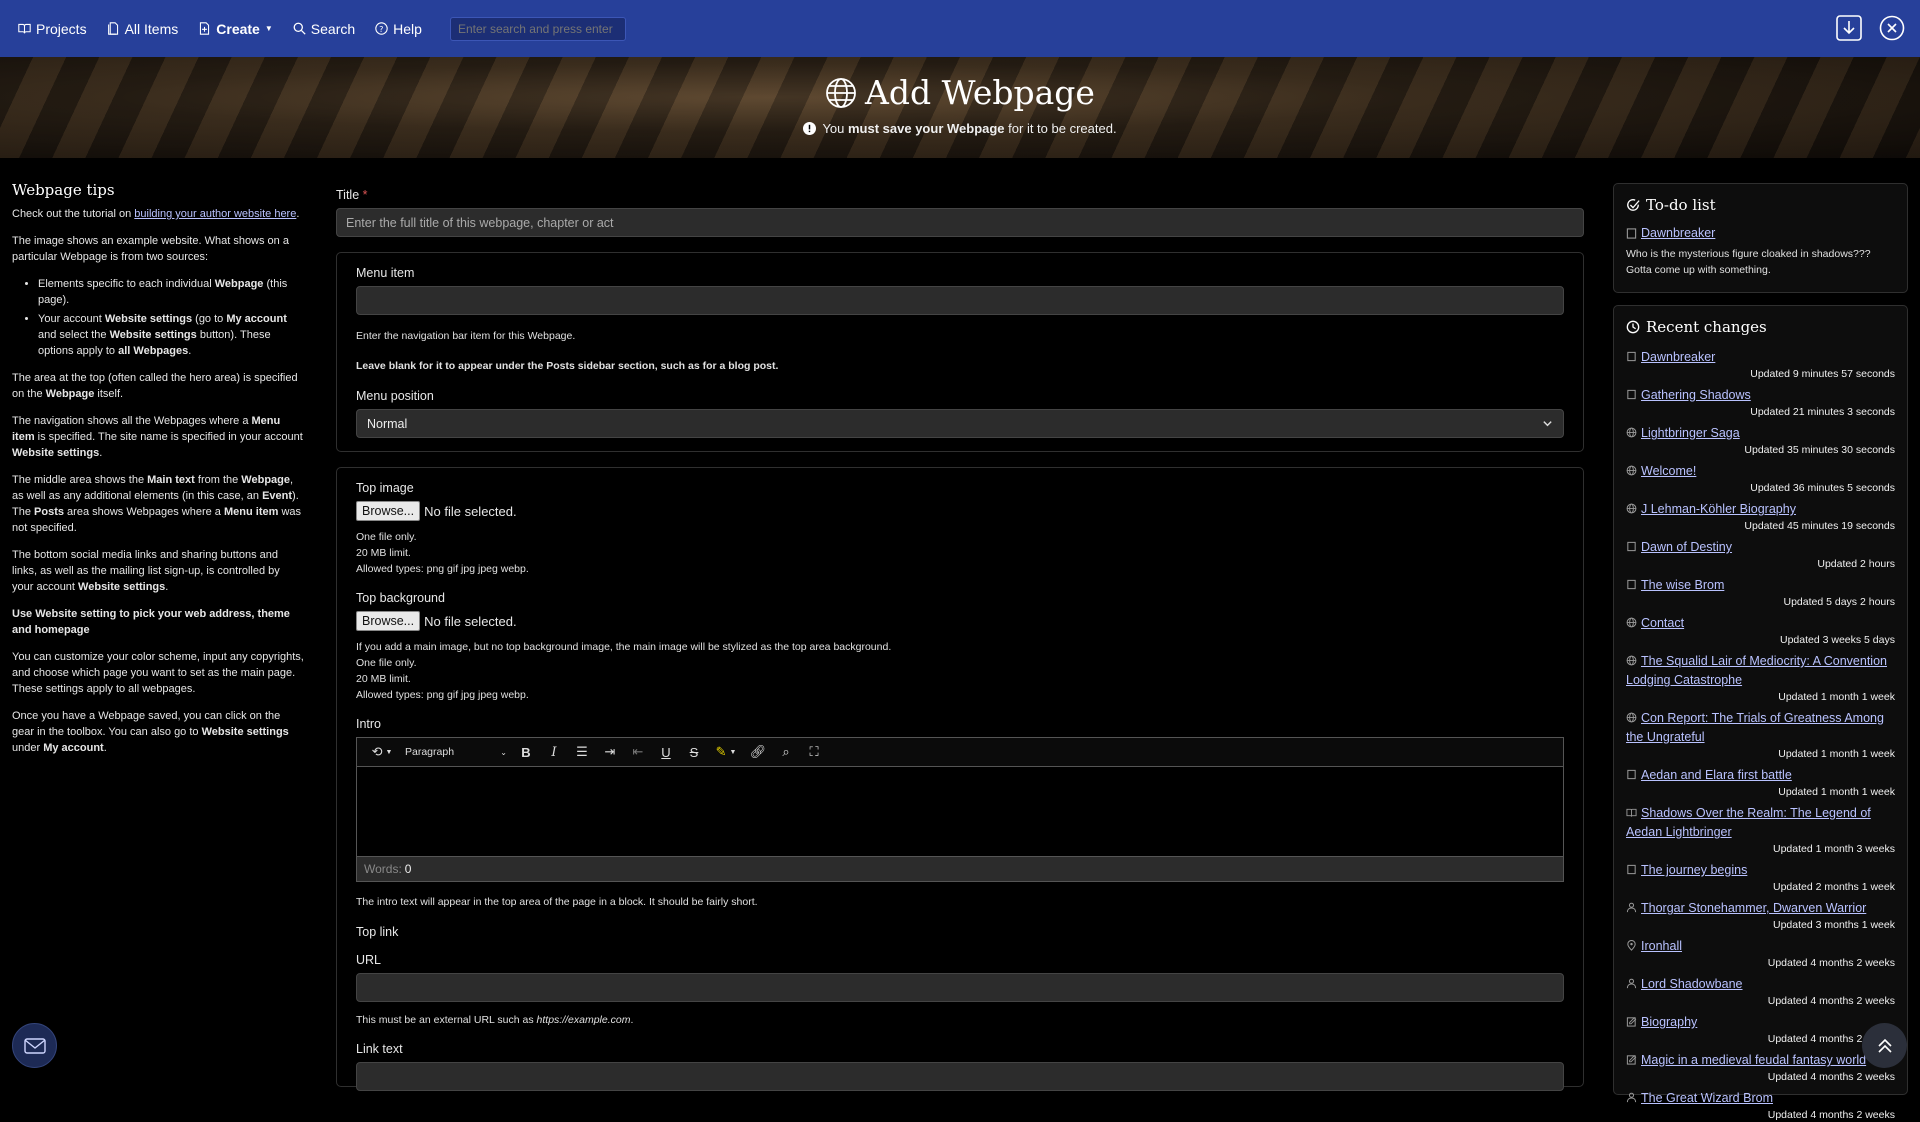  What do you see at coordinates (835, 128) in the screenshot?
I see `save-notice-pre: You` at bounding box center [835, 128].